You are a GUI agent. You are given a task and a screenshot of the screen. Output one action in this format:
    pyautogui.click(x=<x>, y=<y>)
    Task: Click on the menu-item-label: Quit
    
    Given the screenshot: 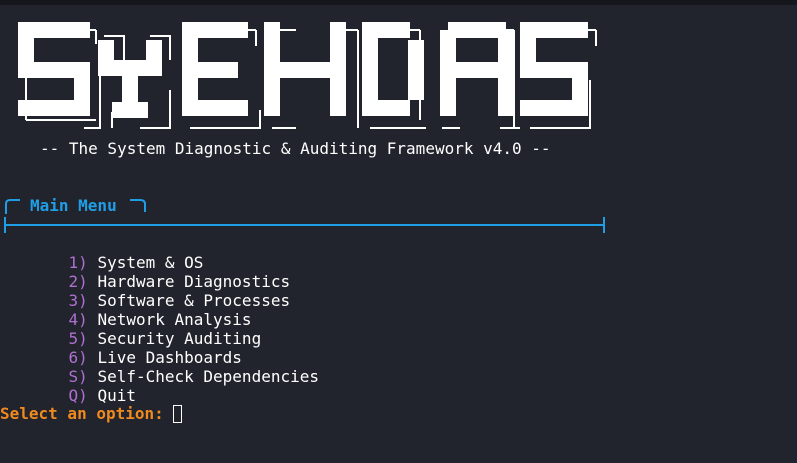 What is the action you would take?
    pyautogui.click(x=116, y=395)
    